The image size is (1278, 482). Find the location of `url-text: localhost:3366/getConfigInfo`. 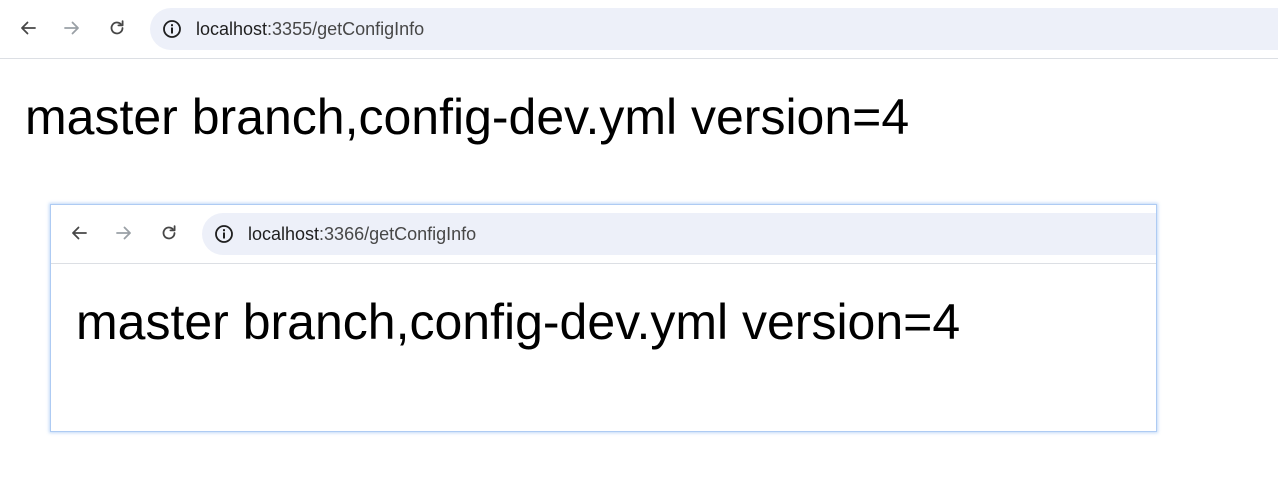

url-text: localhost:3366/getConfigInfo is located at coordinates (362, 234).